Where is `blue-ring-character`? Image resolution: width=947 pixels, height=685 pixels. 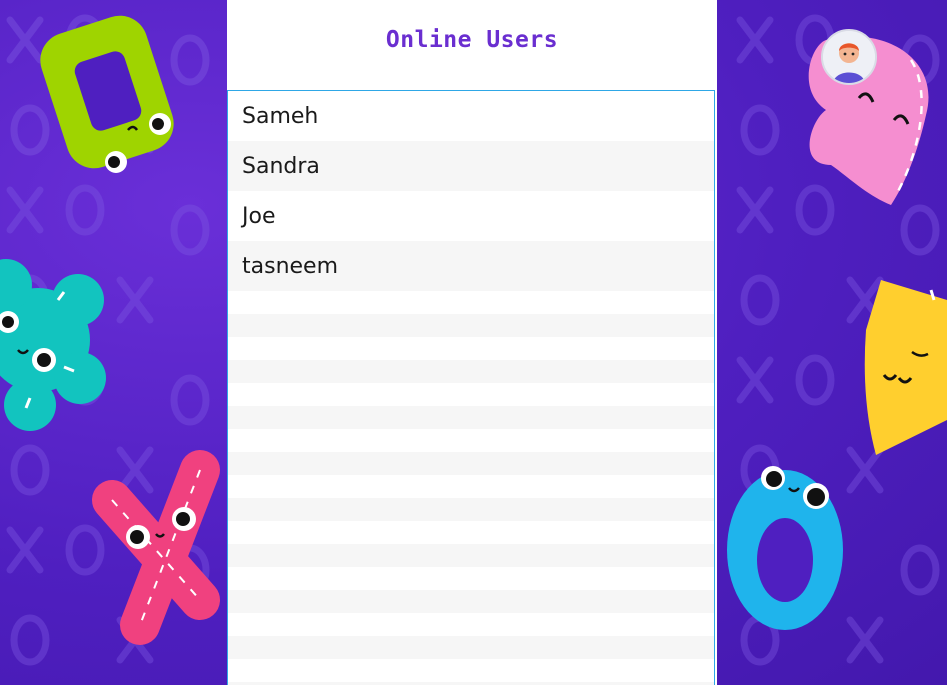 blue-ring-character is located at coordinates (785, 548).